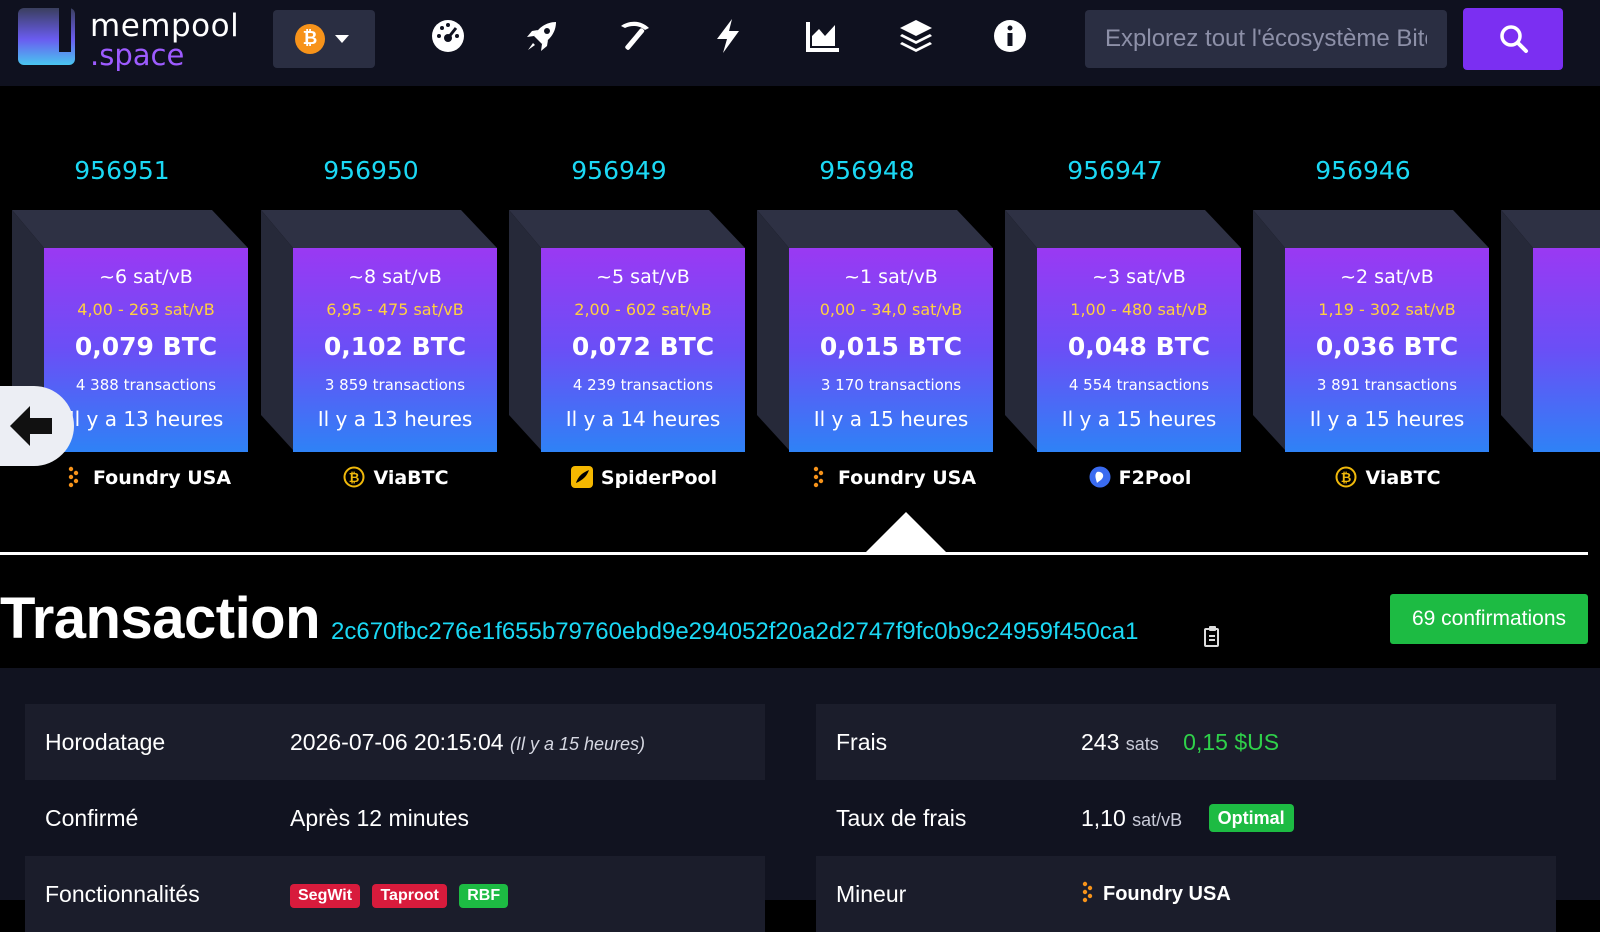 The height and width of the screenshot is (932, 1600). I want to click on confirmed-row: Confirmé Après 12 minutes, so click(395, 818).